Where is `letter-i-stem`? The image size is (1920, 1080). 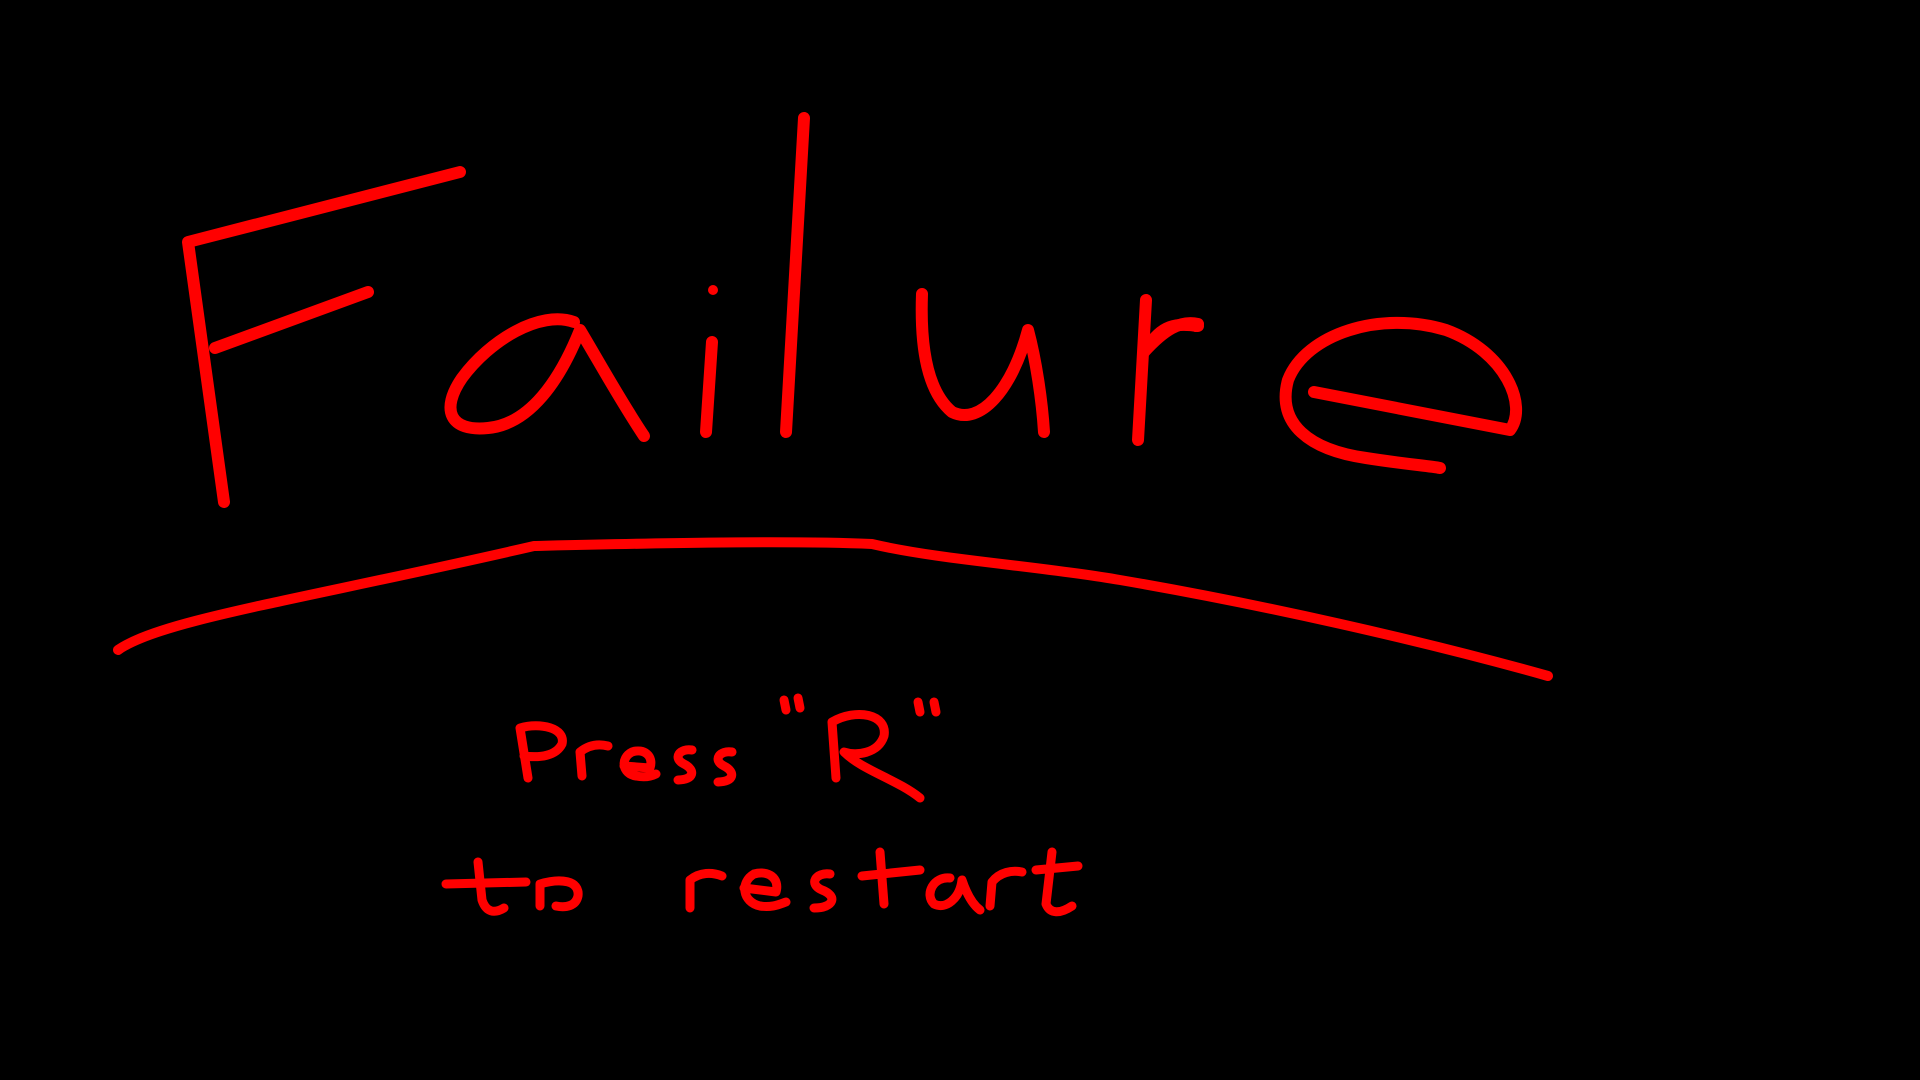 letter-i-stem is located at coordinates (709, 387).